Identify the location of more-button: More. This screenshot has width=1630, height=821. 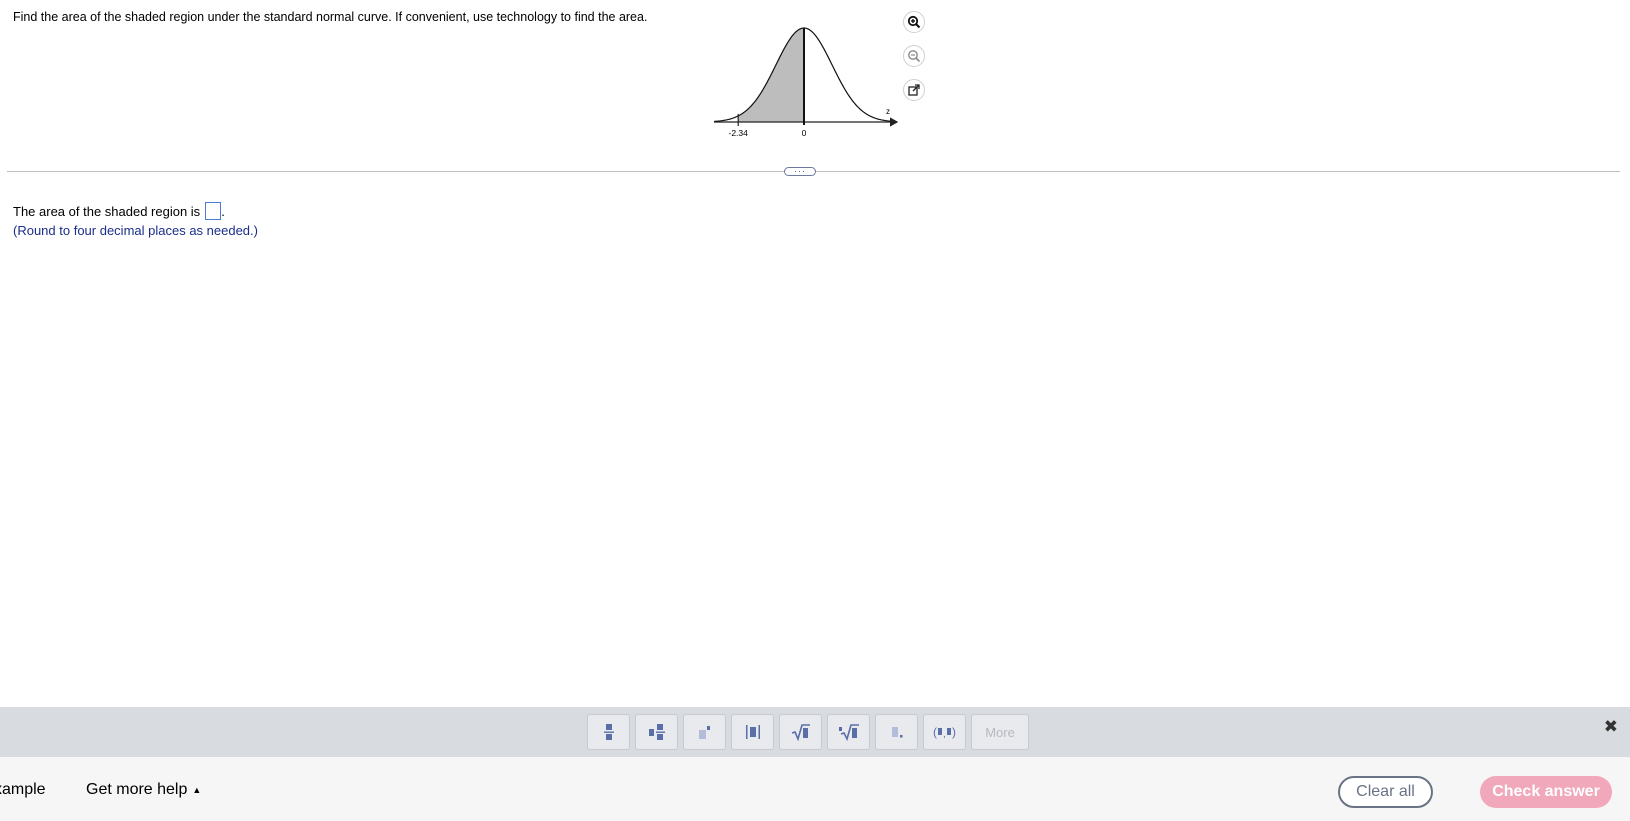
(1000, 732).